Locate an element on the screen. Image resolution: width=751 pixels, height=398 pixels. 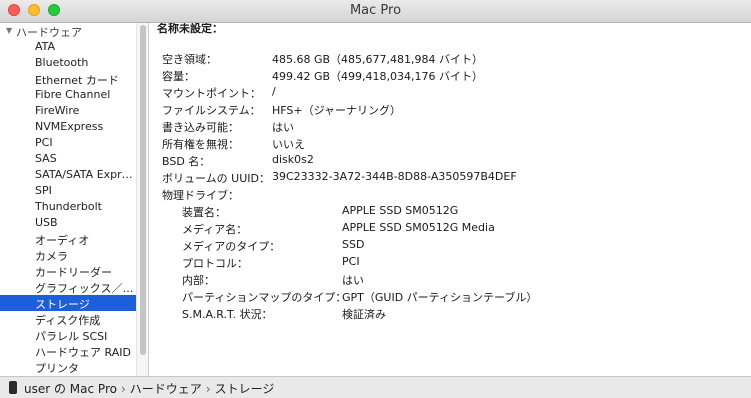
sidebar-item-label: Thunderbolt is located at coordinates (68, 206).